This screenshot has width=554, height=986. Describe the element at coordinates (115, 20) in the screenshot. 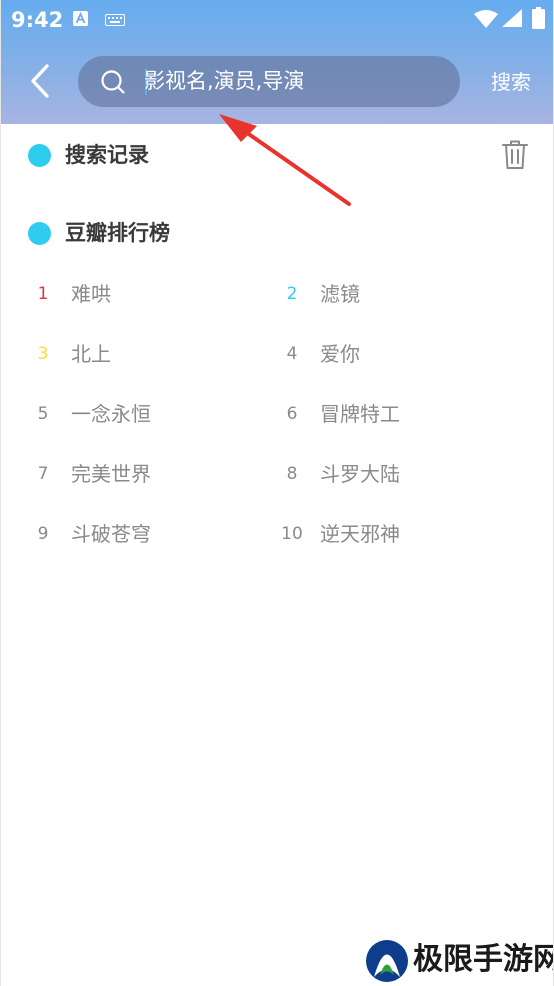

I see `keyboard-icon` at that location.